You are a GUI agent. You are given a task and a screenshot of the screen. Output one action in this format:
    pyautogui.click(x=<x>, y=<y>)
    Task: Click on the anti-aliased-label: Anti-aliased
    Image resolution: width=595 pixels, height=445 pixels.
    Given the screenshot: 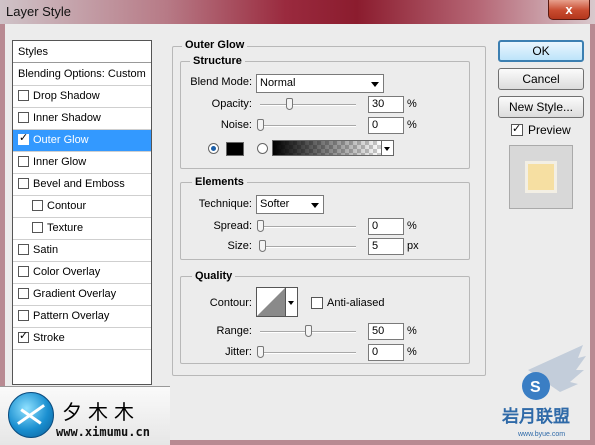 What is the action you would take?
    pyautogui.click(x=356, y=303)
    